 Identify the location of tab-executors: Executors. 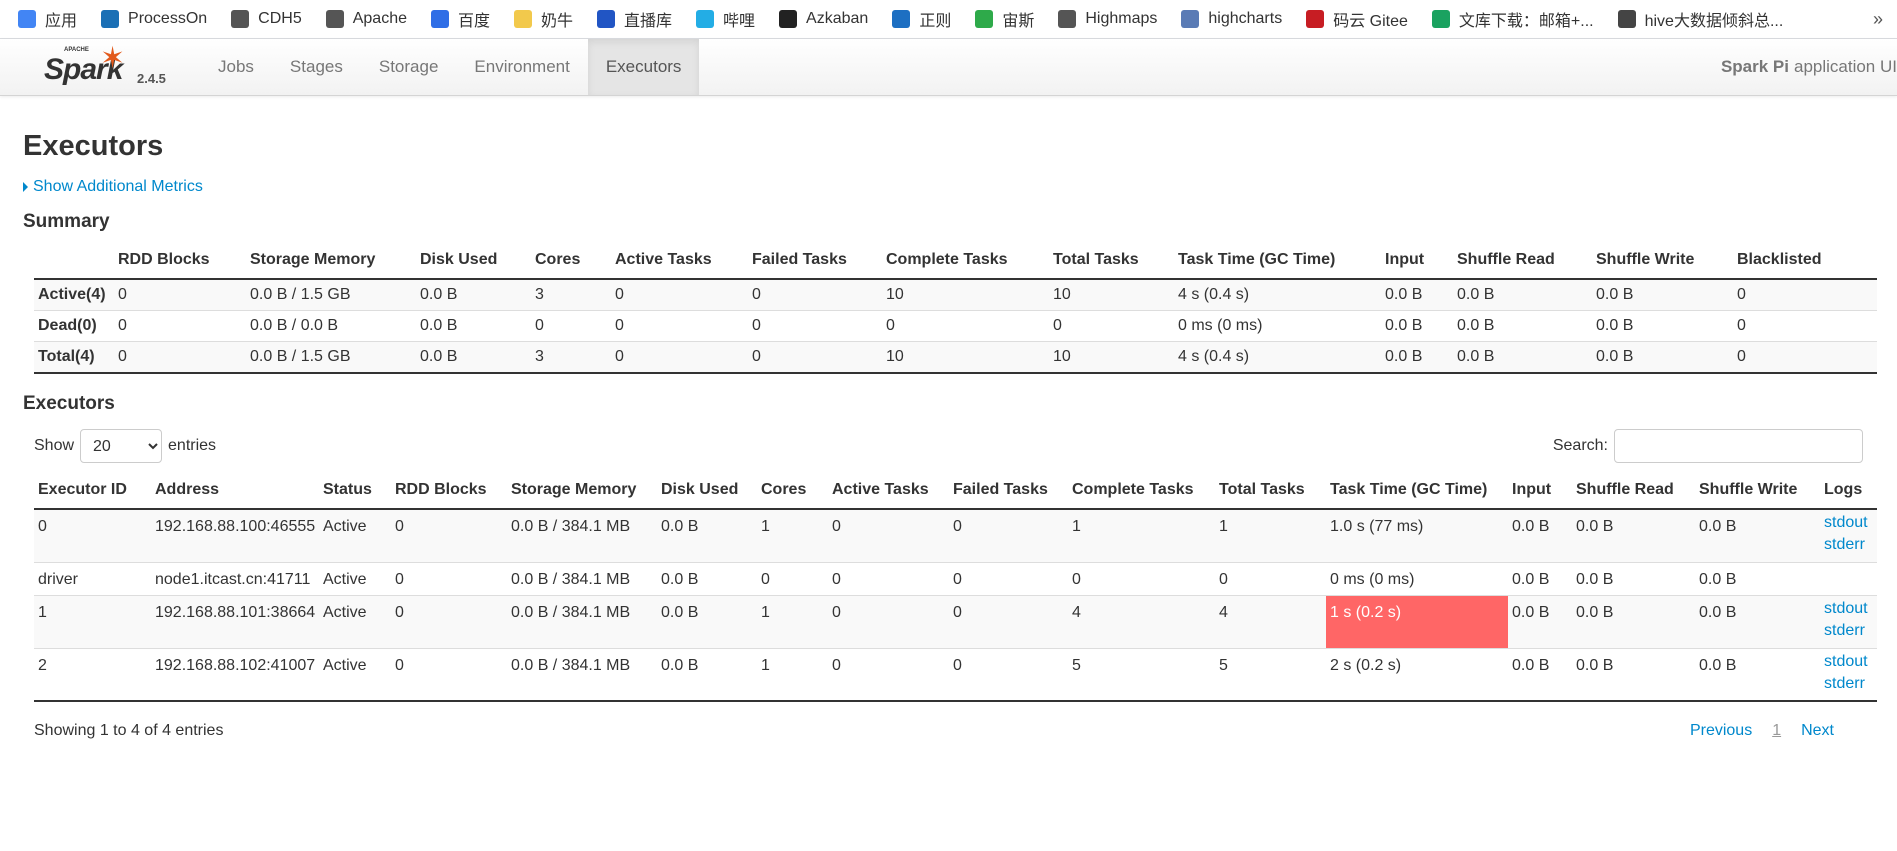
(643, 67).